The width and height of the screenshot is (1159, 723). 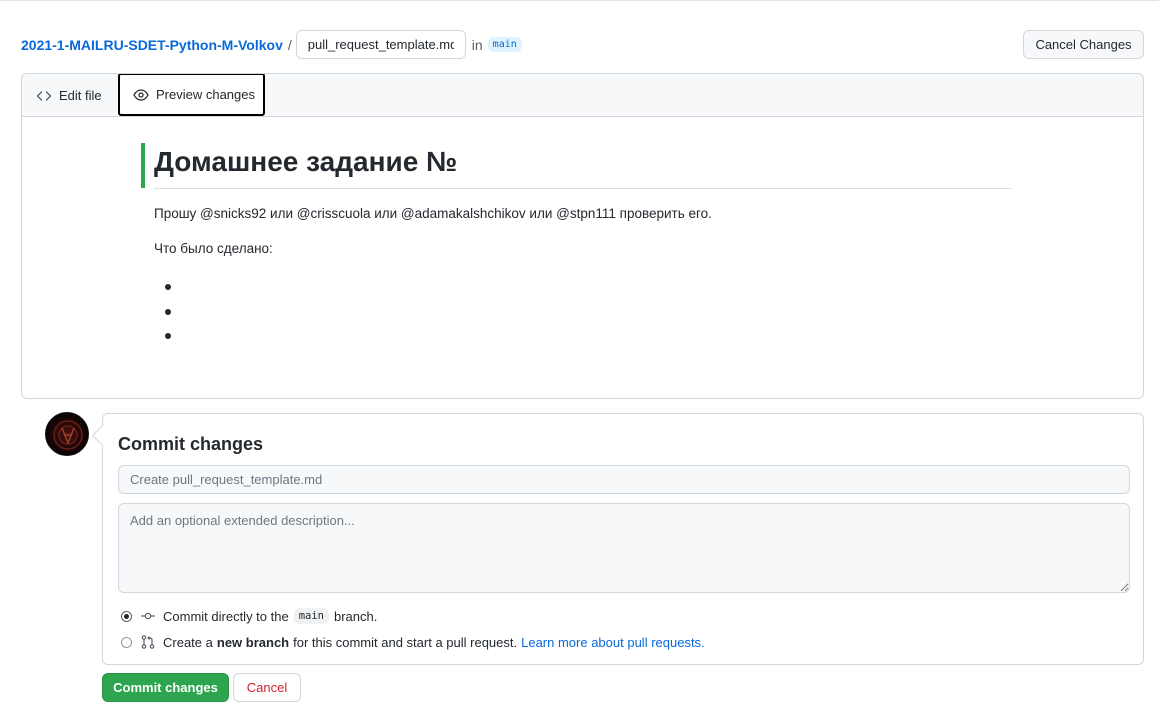 I want to click on avatar, so click(x=67, y=434).